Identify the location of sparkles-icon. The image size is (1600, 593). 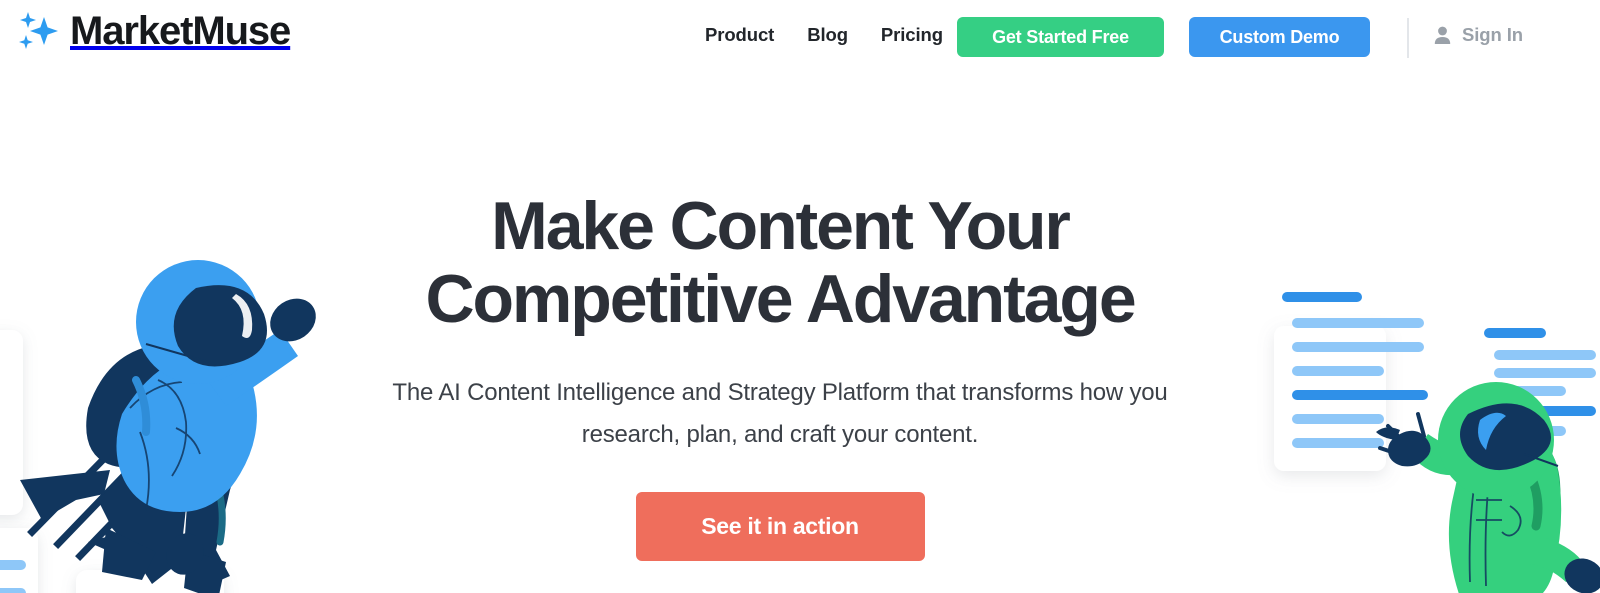
(38, 30).